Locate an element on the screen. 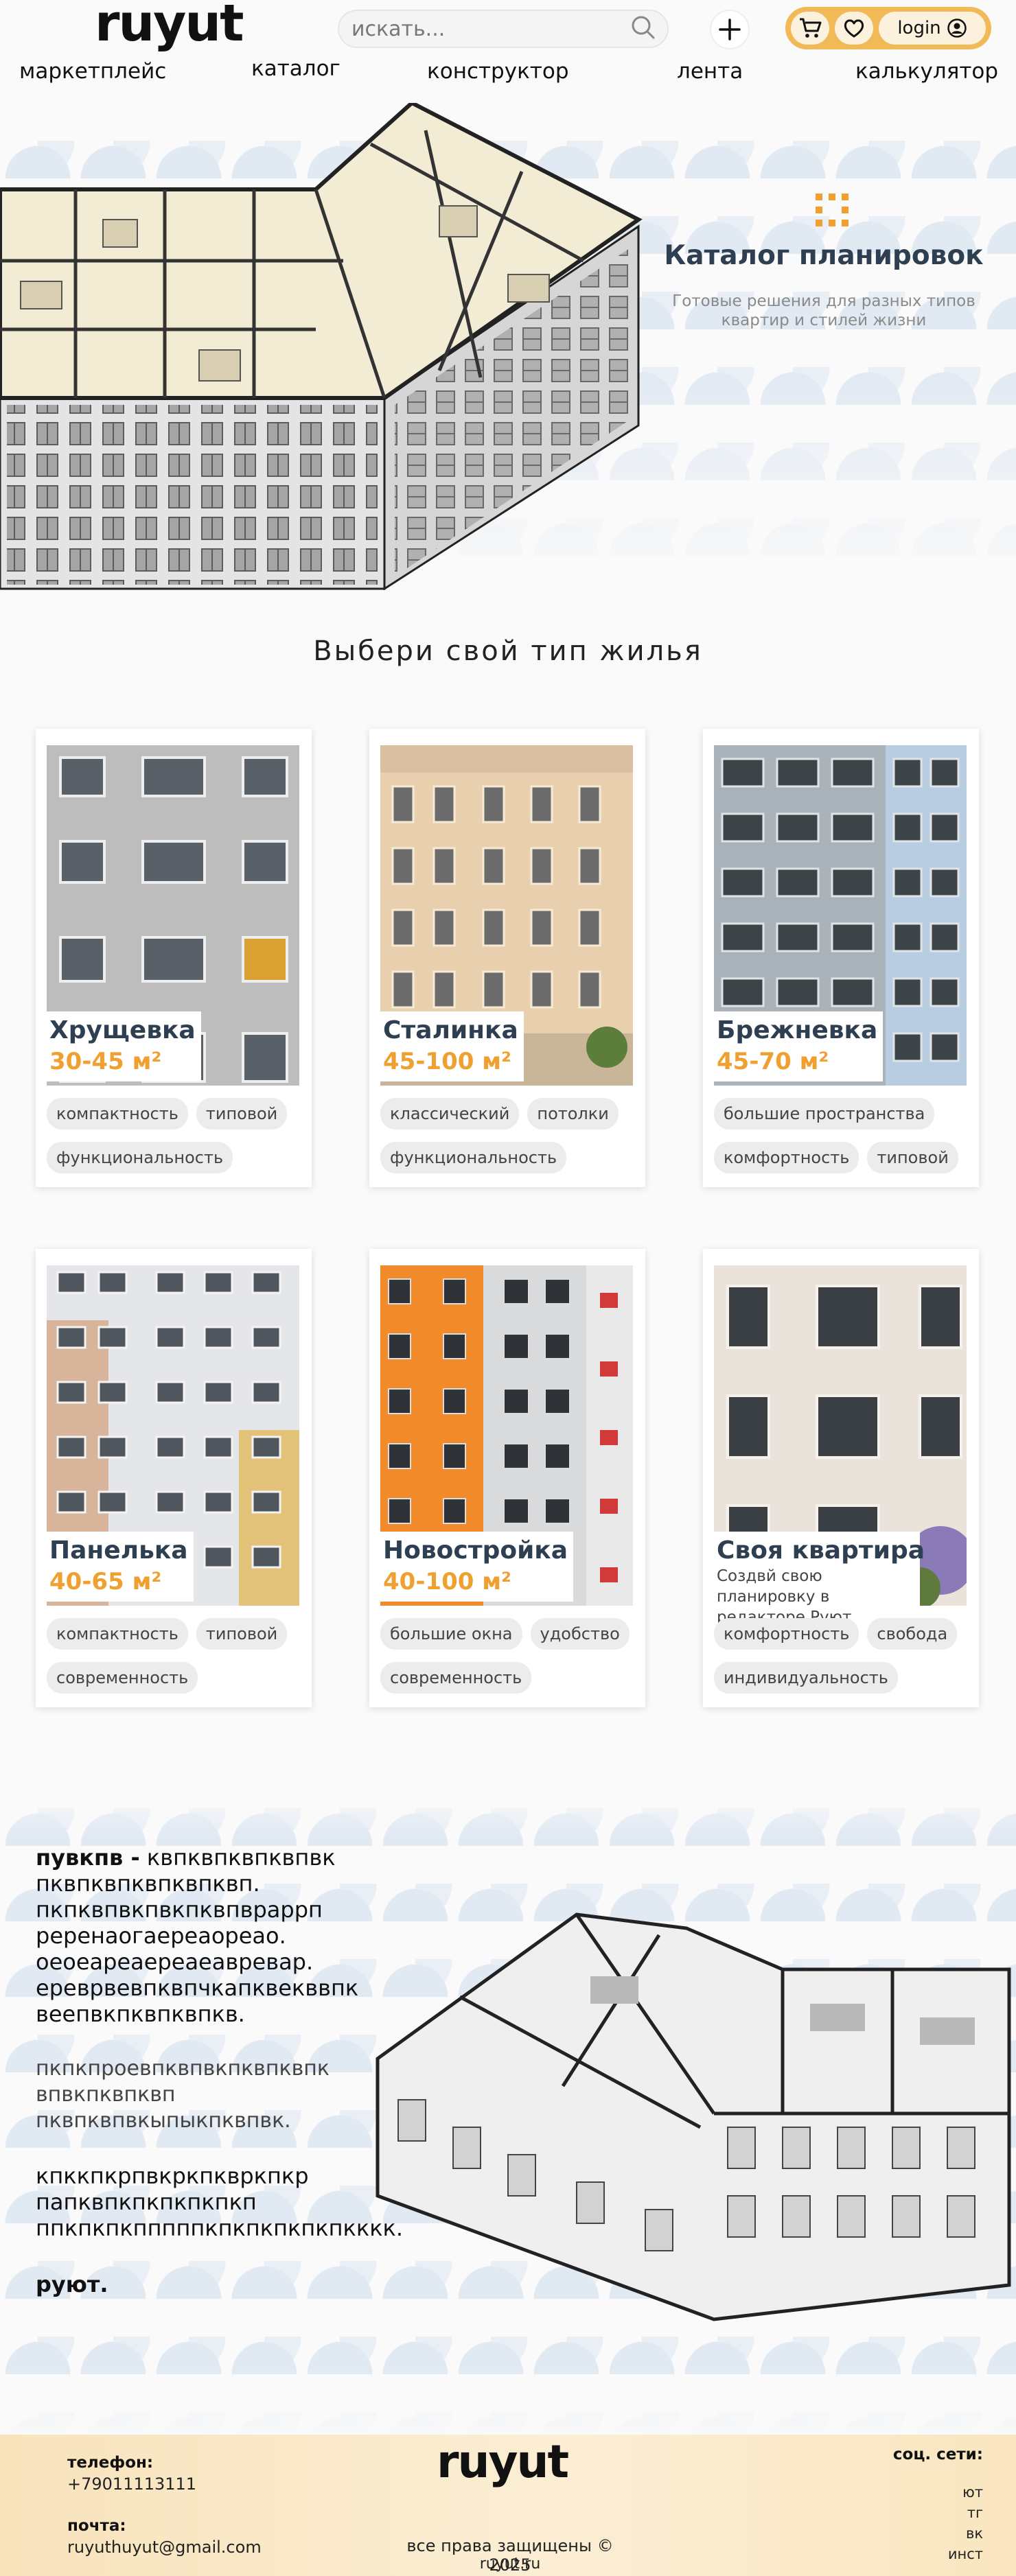 This screenshot has height=2576, width=1016. login-button: login is located at coordinates (932, 28).